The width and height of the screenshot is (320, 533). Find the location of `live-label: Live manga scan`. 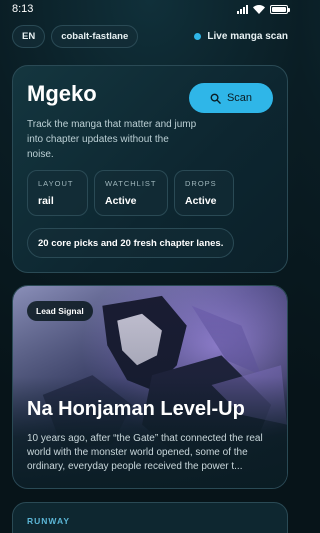

live-label: Live manga scan is located at coordinates (247, 36).